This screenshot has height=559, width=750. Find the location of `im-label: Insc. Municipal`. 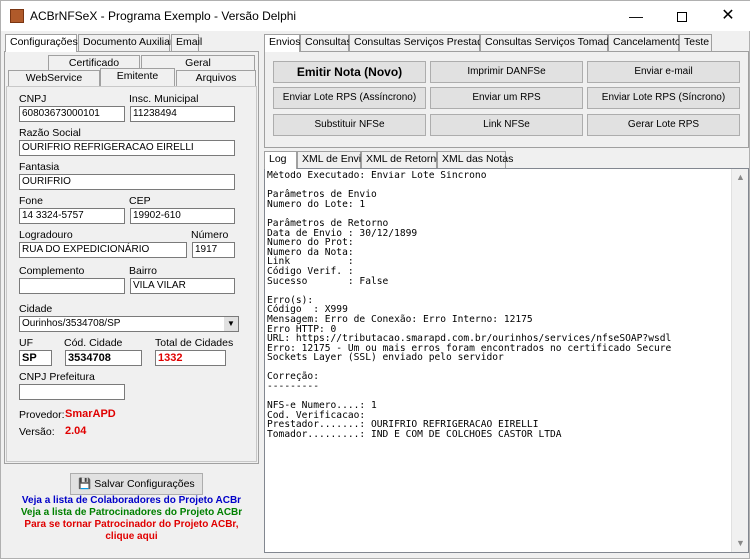

im-label: Insc. Municipal is located at coordinates (164, 99).